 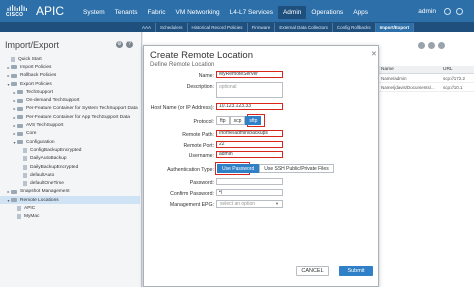 What do you see at coordinates (129, 44) in the screenshot?
I see `help-icon: ?` at bounding box center [129, 44].